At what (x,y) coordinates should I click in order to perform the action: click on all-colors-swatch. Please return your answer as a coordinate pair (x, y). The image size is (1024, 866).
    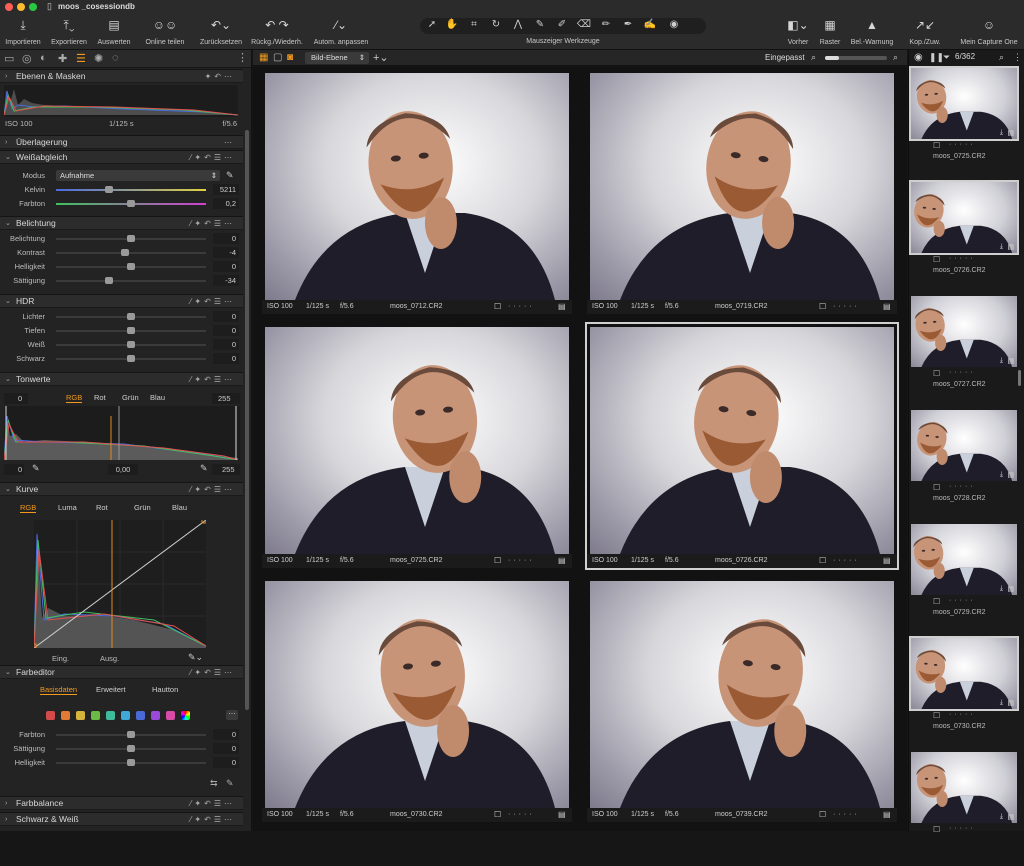
    Looking at the image, I should click on (185, 715).